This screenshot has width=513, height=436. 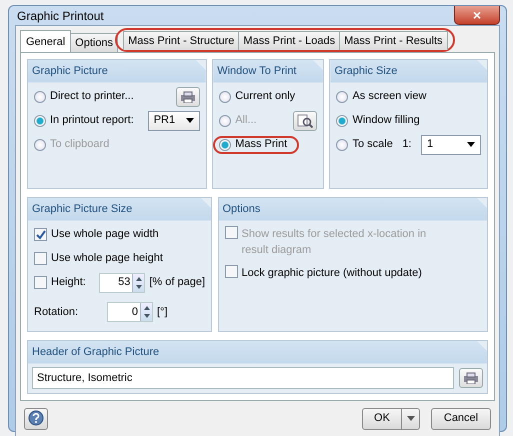 I want to click on preview-icon, so click(x=304, y=121).